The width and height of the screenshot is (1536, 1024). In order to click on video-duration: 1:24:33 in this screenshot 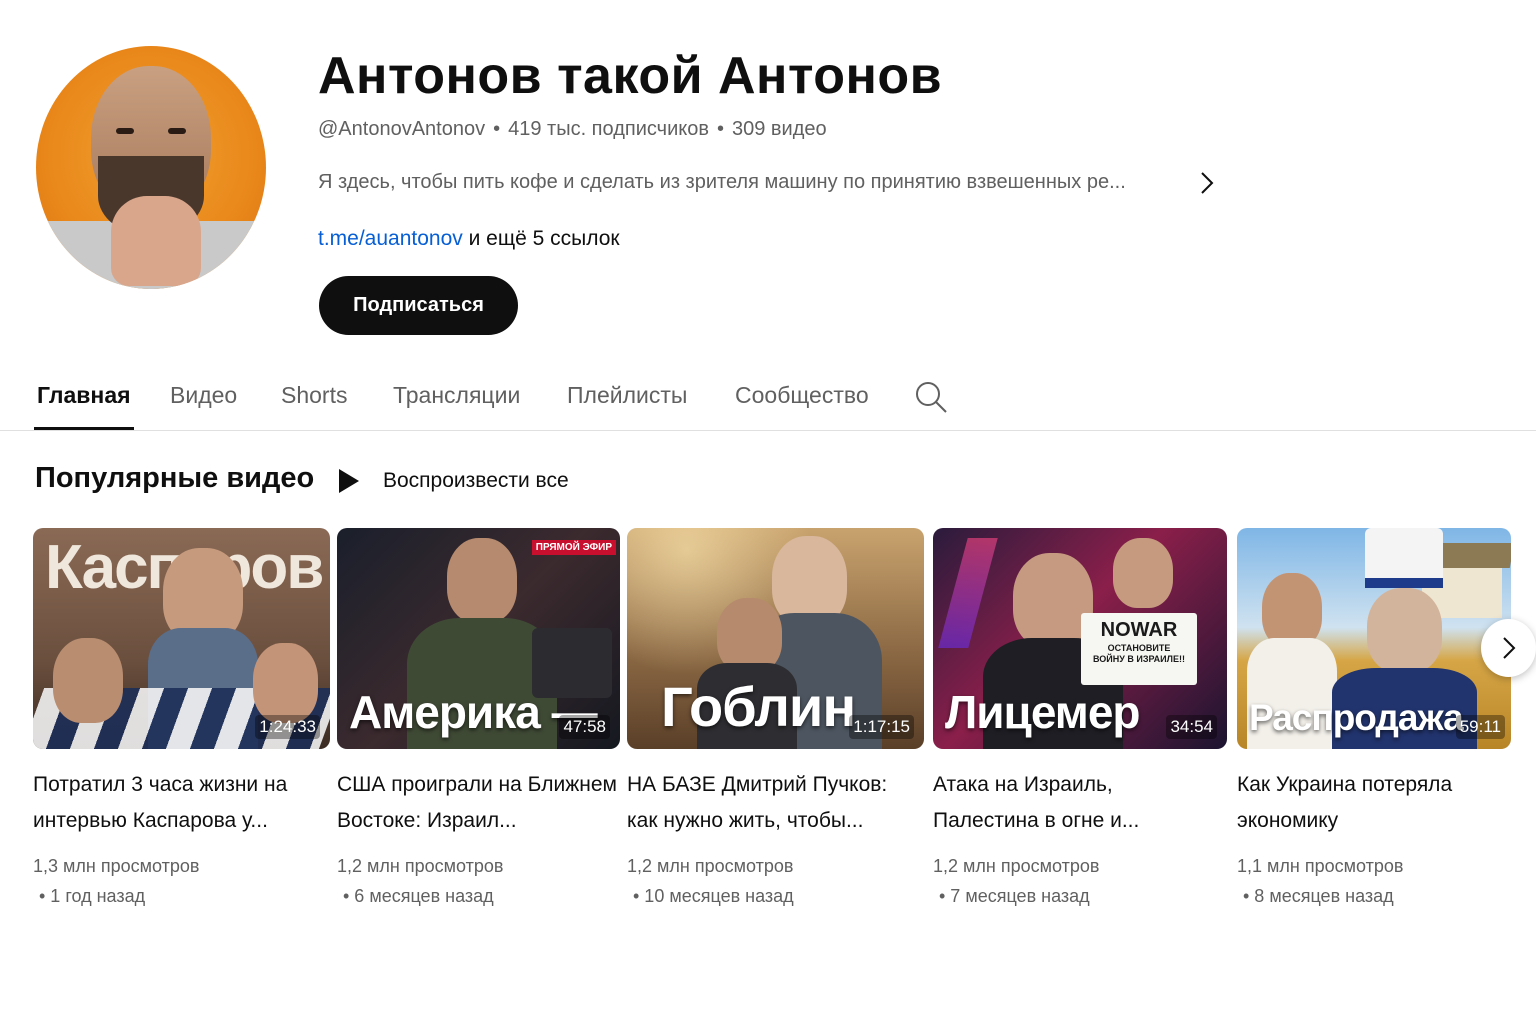, I will do `click(287, 727)`.